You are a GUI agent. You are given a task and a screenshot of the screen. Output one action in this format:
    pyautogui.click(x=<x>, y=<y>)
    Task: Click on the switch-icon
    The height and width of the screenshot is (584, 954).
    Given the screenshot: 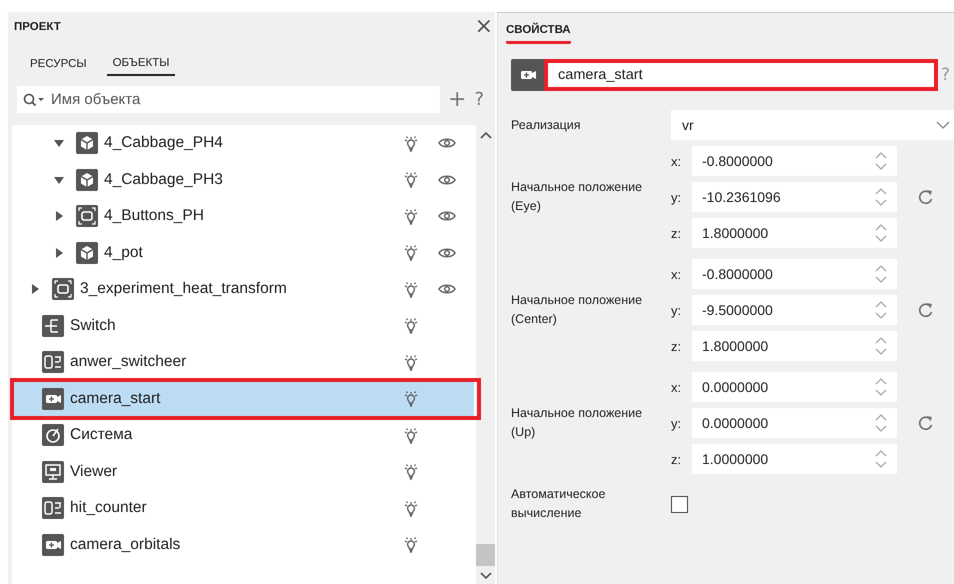 What is the action you would take?
    pyautogui.click(x=53, y=325)
    